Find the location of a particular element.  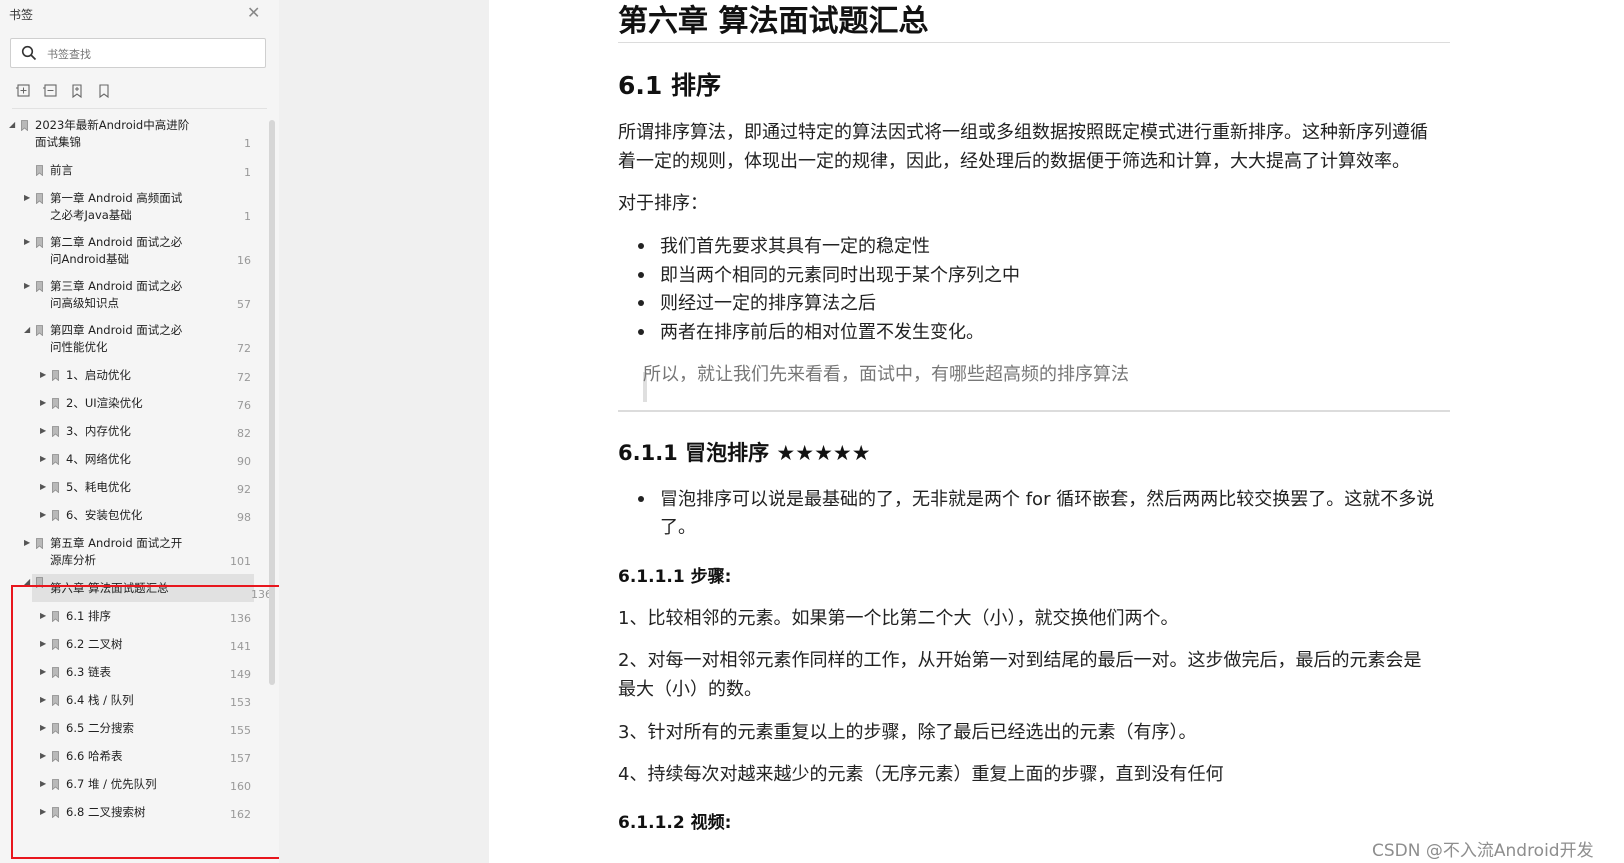

bookmark-item: ▶ 6.6 哈希表 157 is located at coordinates (132, 757).